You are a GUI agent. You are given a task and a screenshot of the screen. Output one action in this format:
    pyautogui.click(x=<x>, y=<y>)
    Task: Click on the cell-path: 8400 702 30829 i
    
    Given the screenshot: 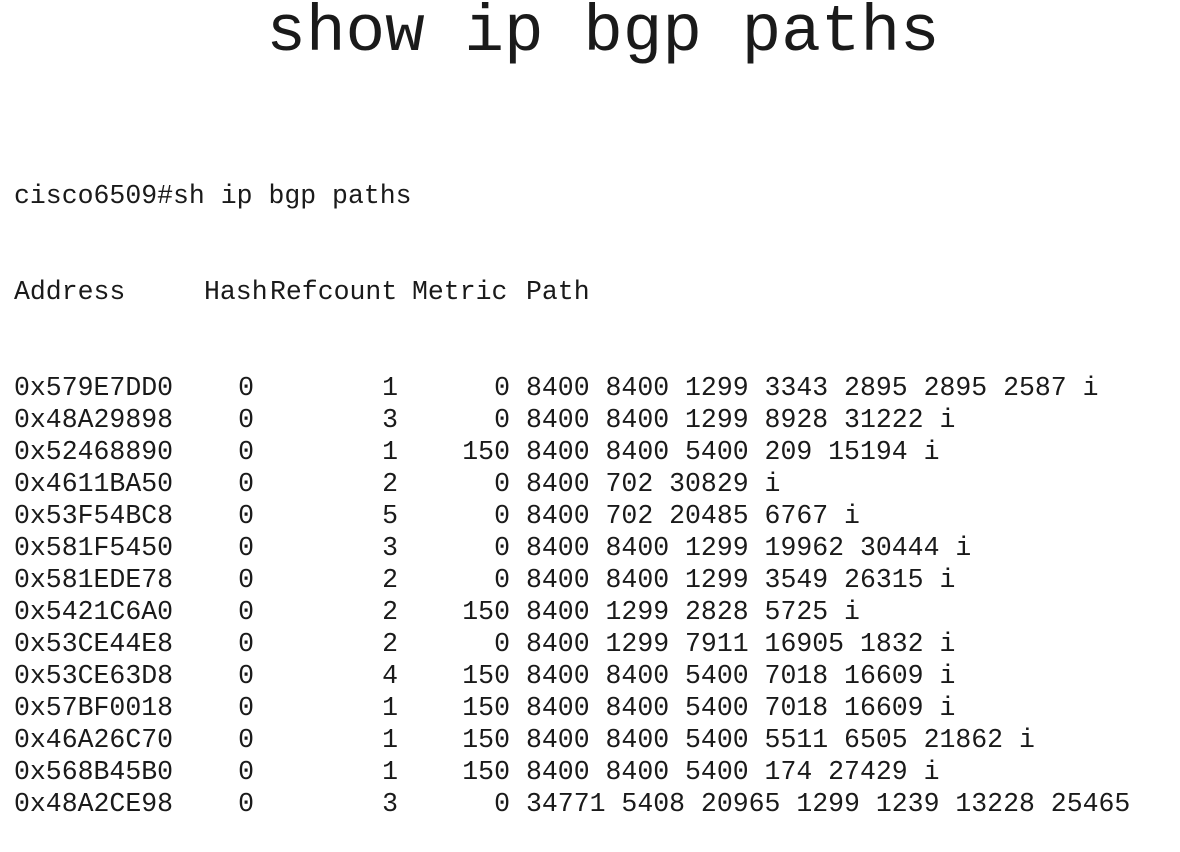 What is the action you would take?
    pyautogui.click(x=653, y=484)
    